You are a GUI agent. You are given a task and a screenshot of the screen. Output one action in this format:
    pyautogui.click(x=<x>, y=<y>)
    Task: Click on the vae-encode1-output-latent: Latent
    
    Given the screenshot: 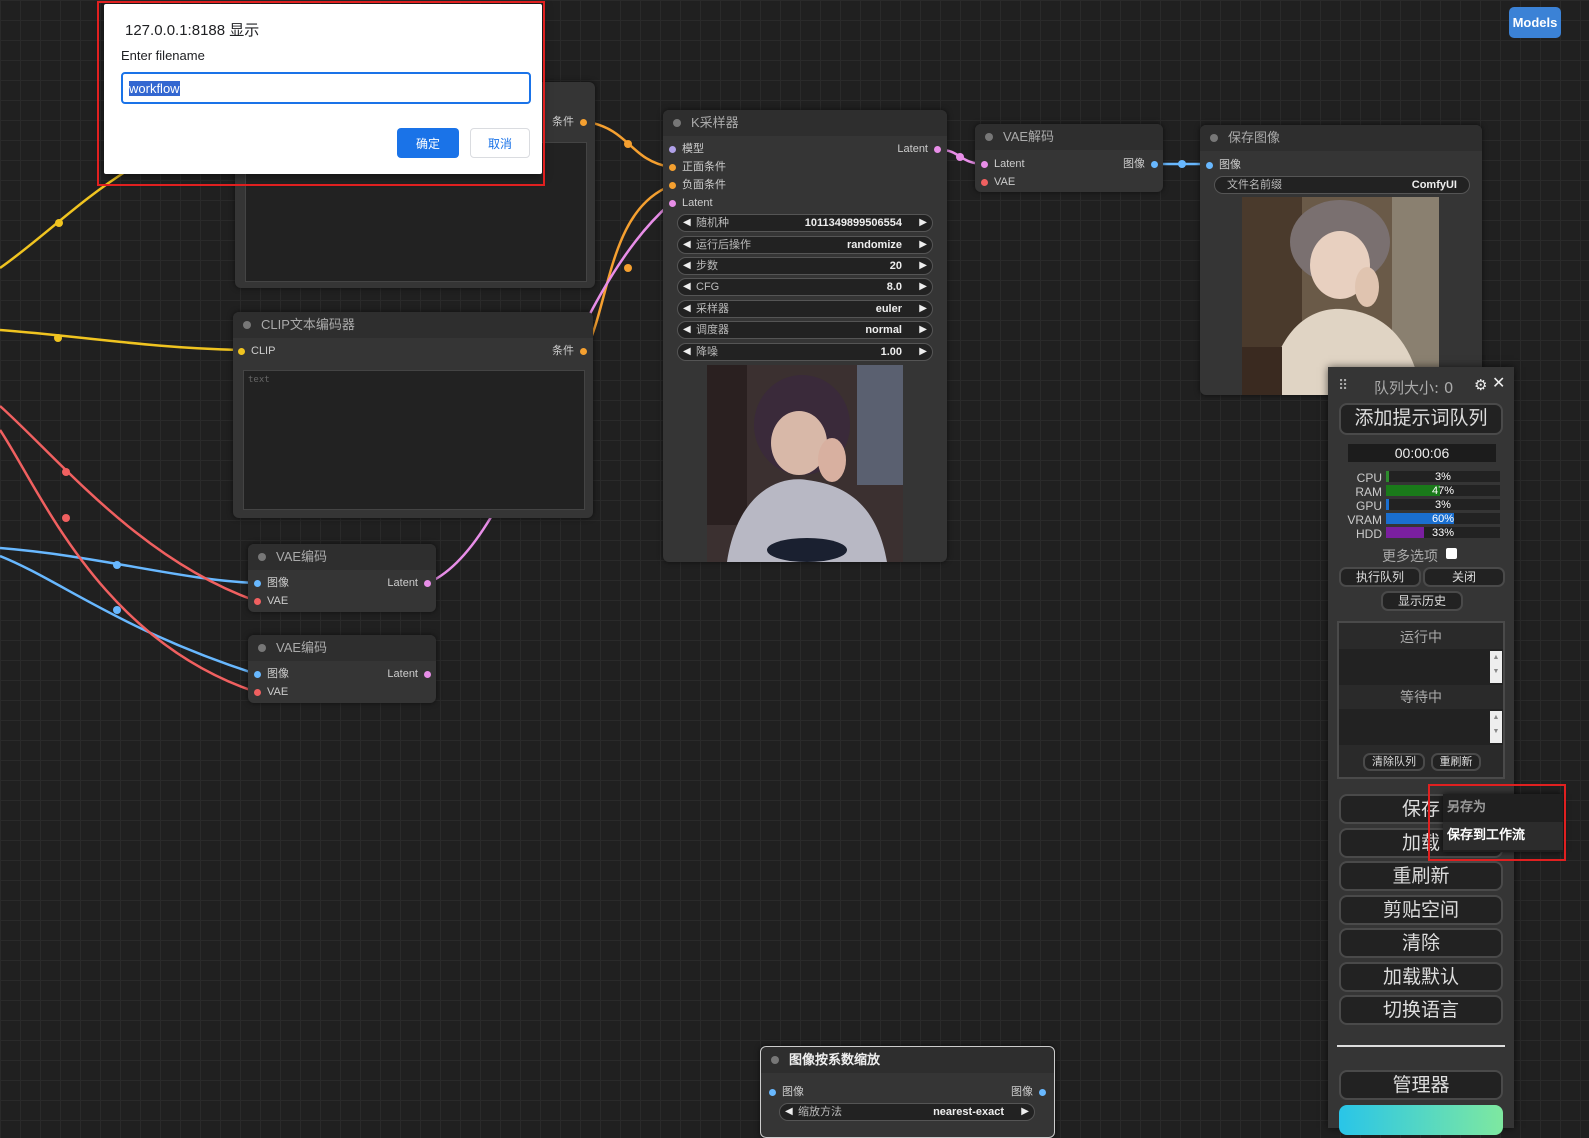 What is the action you would take?
    pyautogui.click(x=409, y=583)
    